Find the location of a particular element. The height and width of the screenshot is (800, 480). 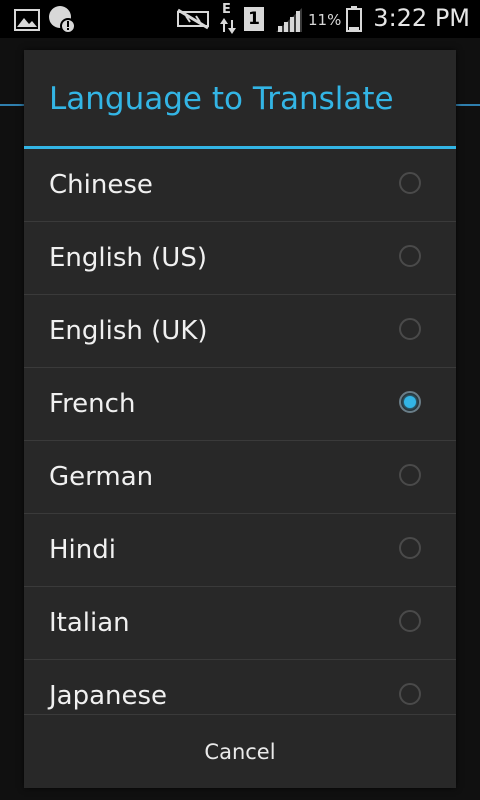

option-label: Japanese is located at coordinates (108, 696).